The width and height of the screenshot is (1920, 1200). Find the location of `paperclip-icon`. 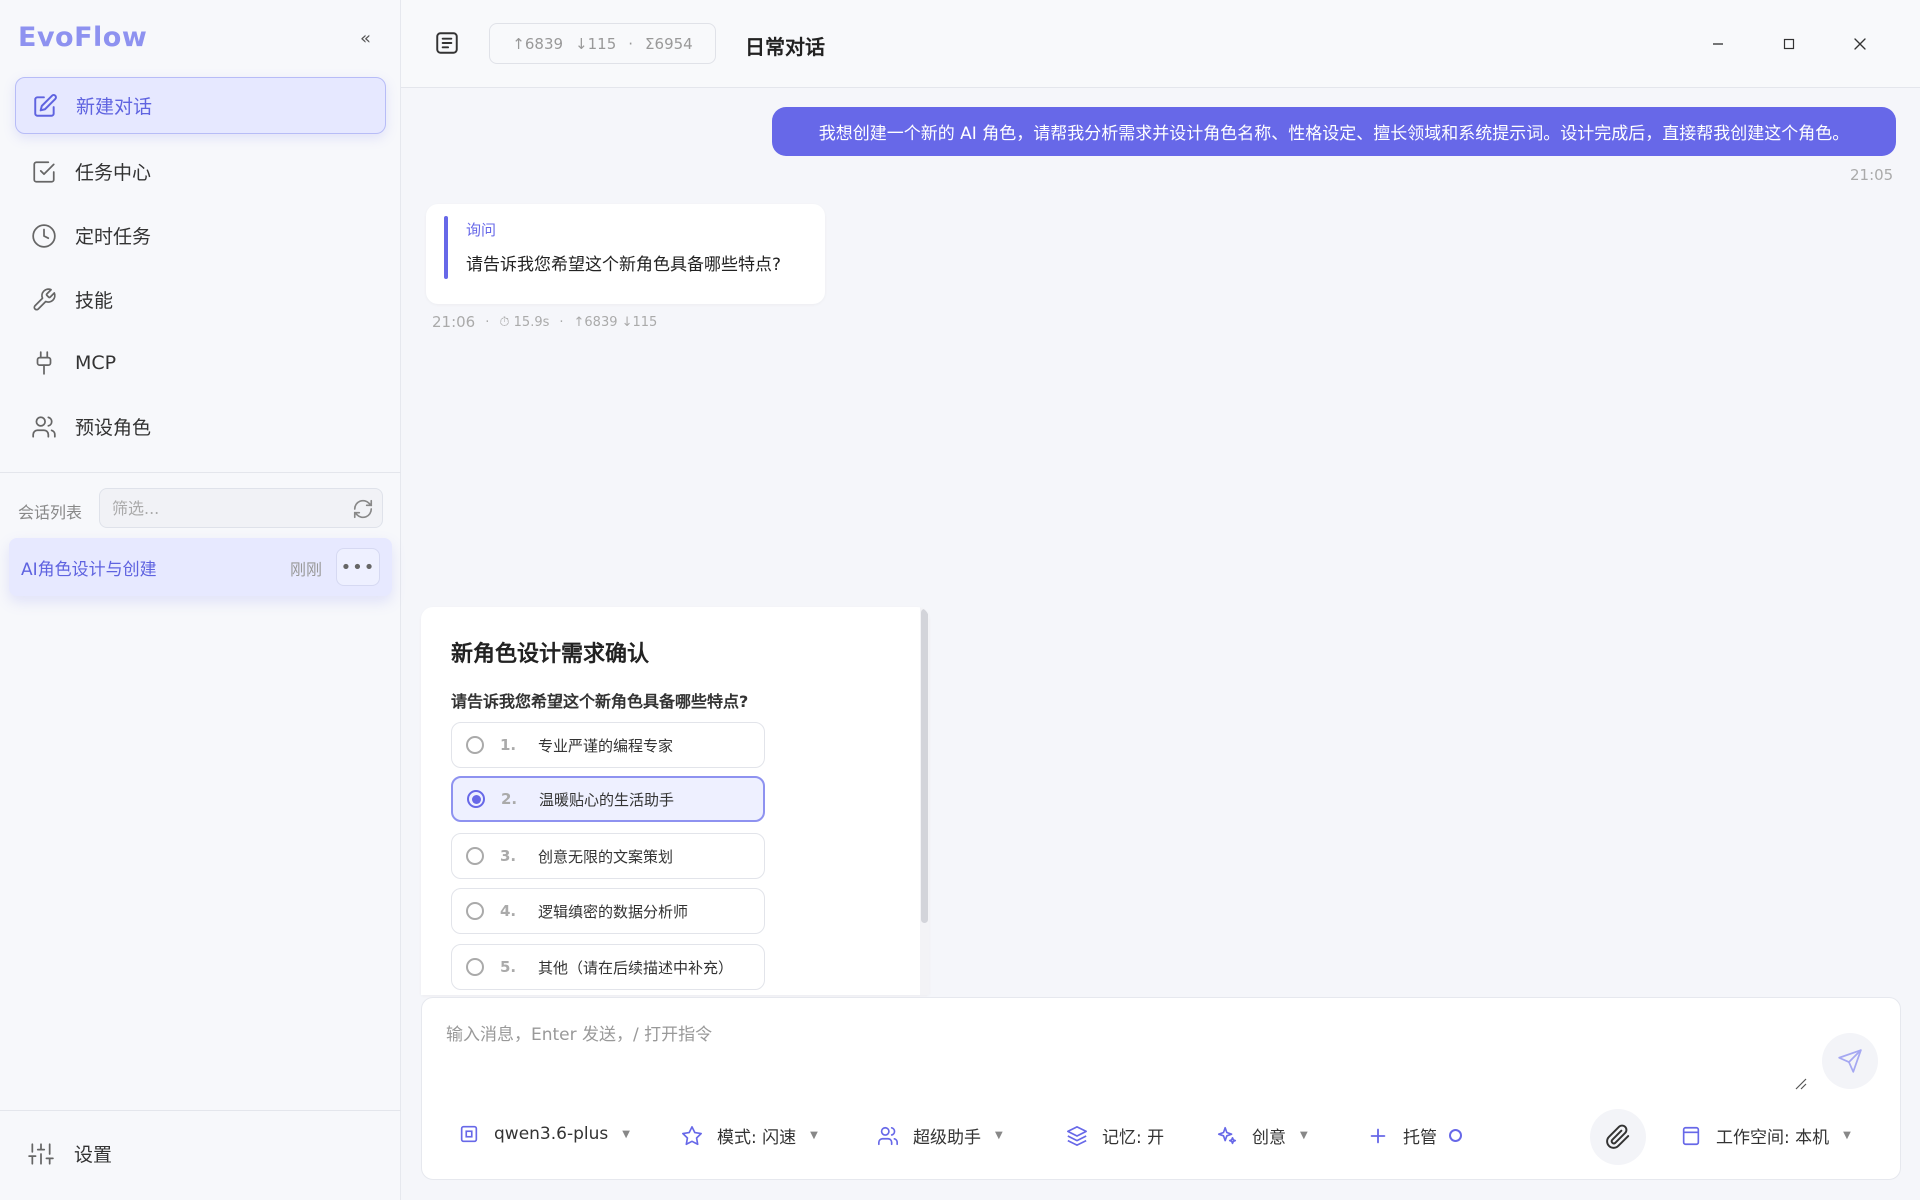

paperclip-icon is located at coordinates (1618, 1136).